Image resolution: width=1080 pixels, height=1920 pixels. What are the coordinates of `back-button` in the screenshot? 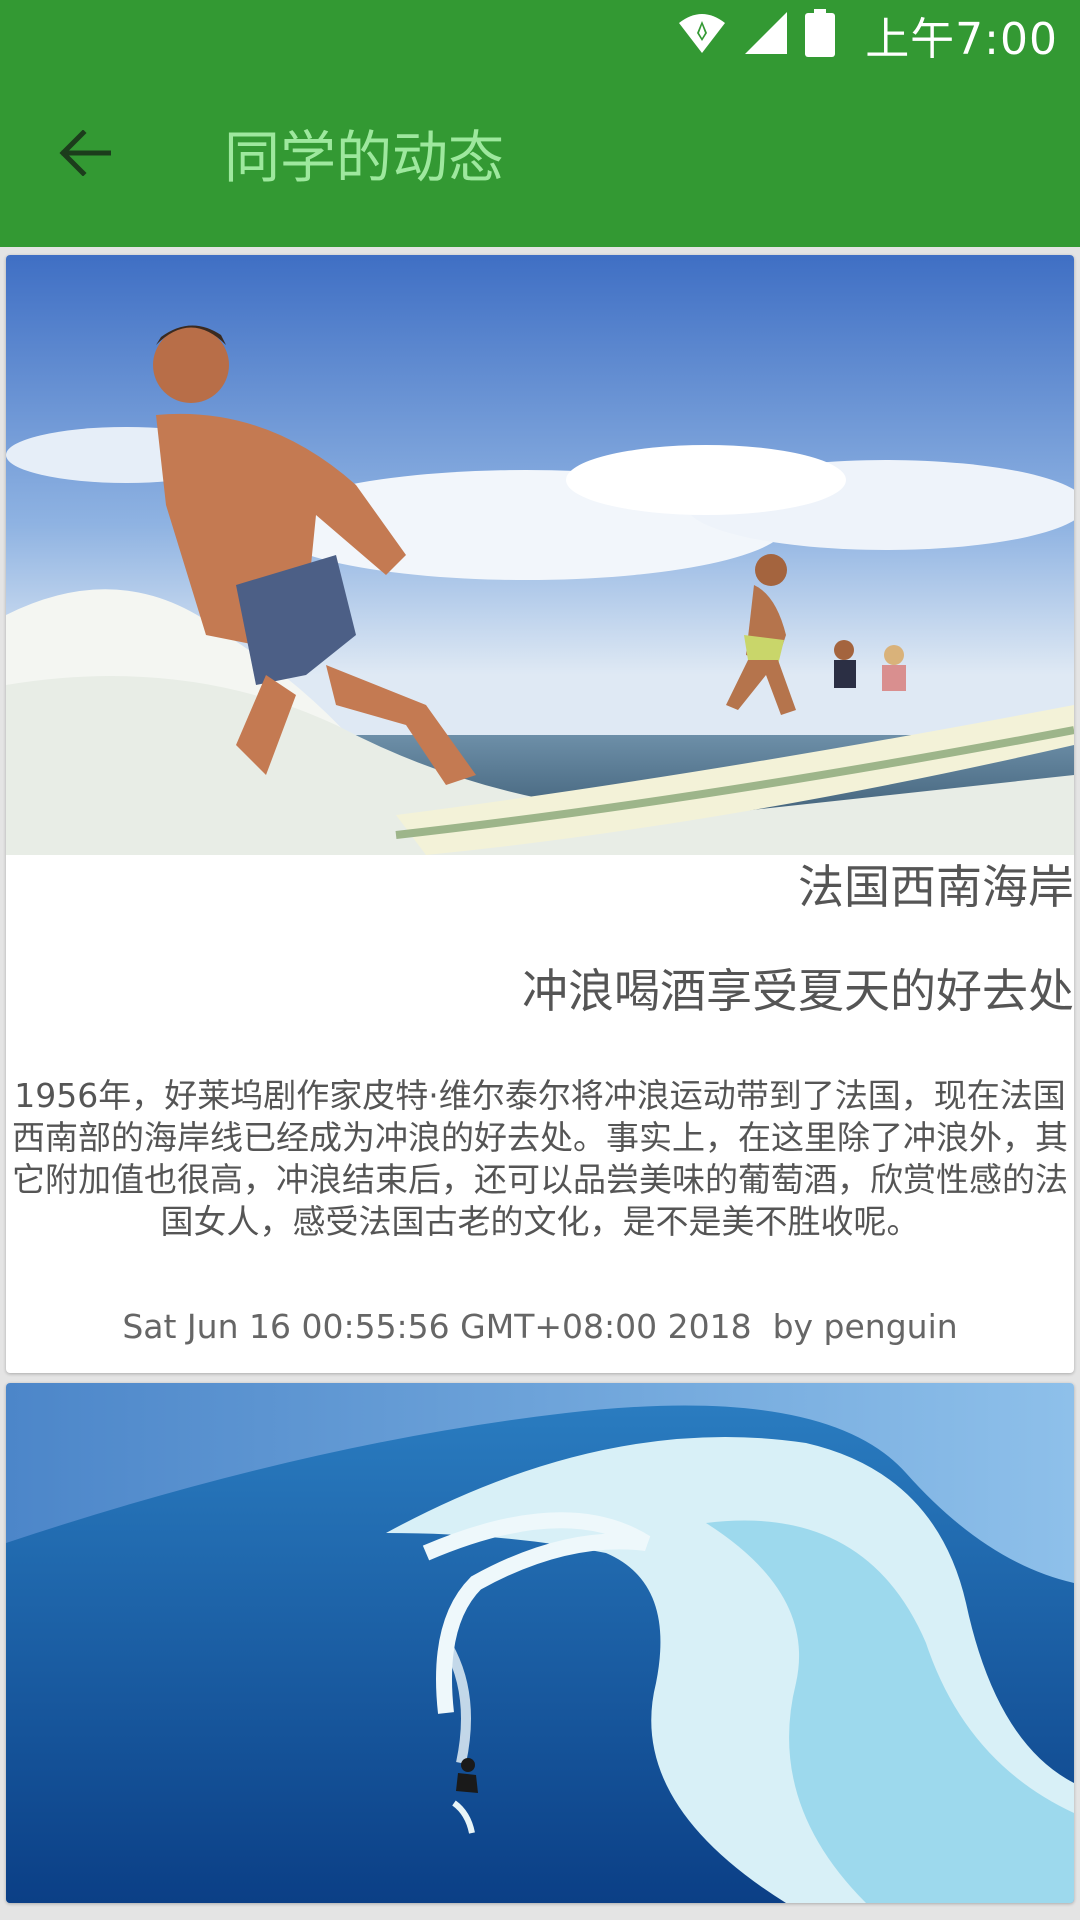 It's located at (85, 155).